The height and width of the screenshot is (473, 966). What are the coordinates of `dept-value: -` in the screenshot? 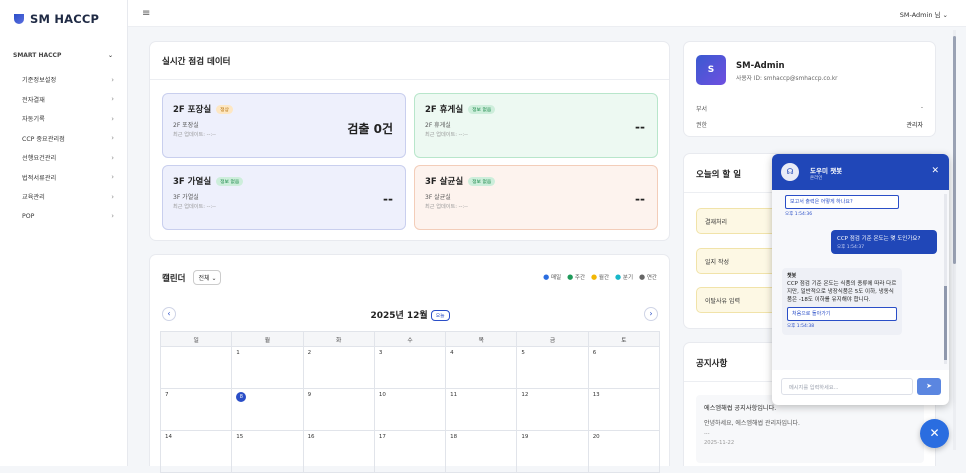 It's located at (921, 107).